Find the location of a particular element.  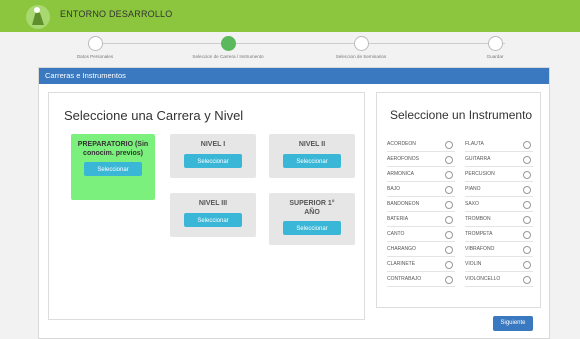

next-button: Siguiente is located at coordinates (513, 323).